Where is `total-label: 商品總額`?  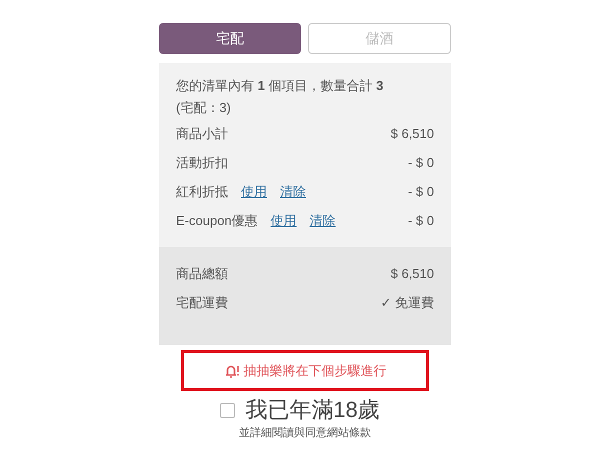
total-label: 商品總額 is located at coordinates (202, 273).